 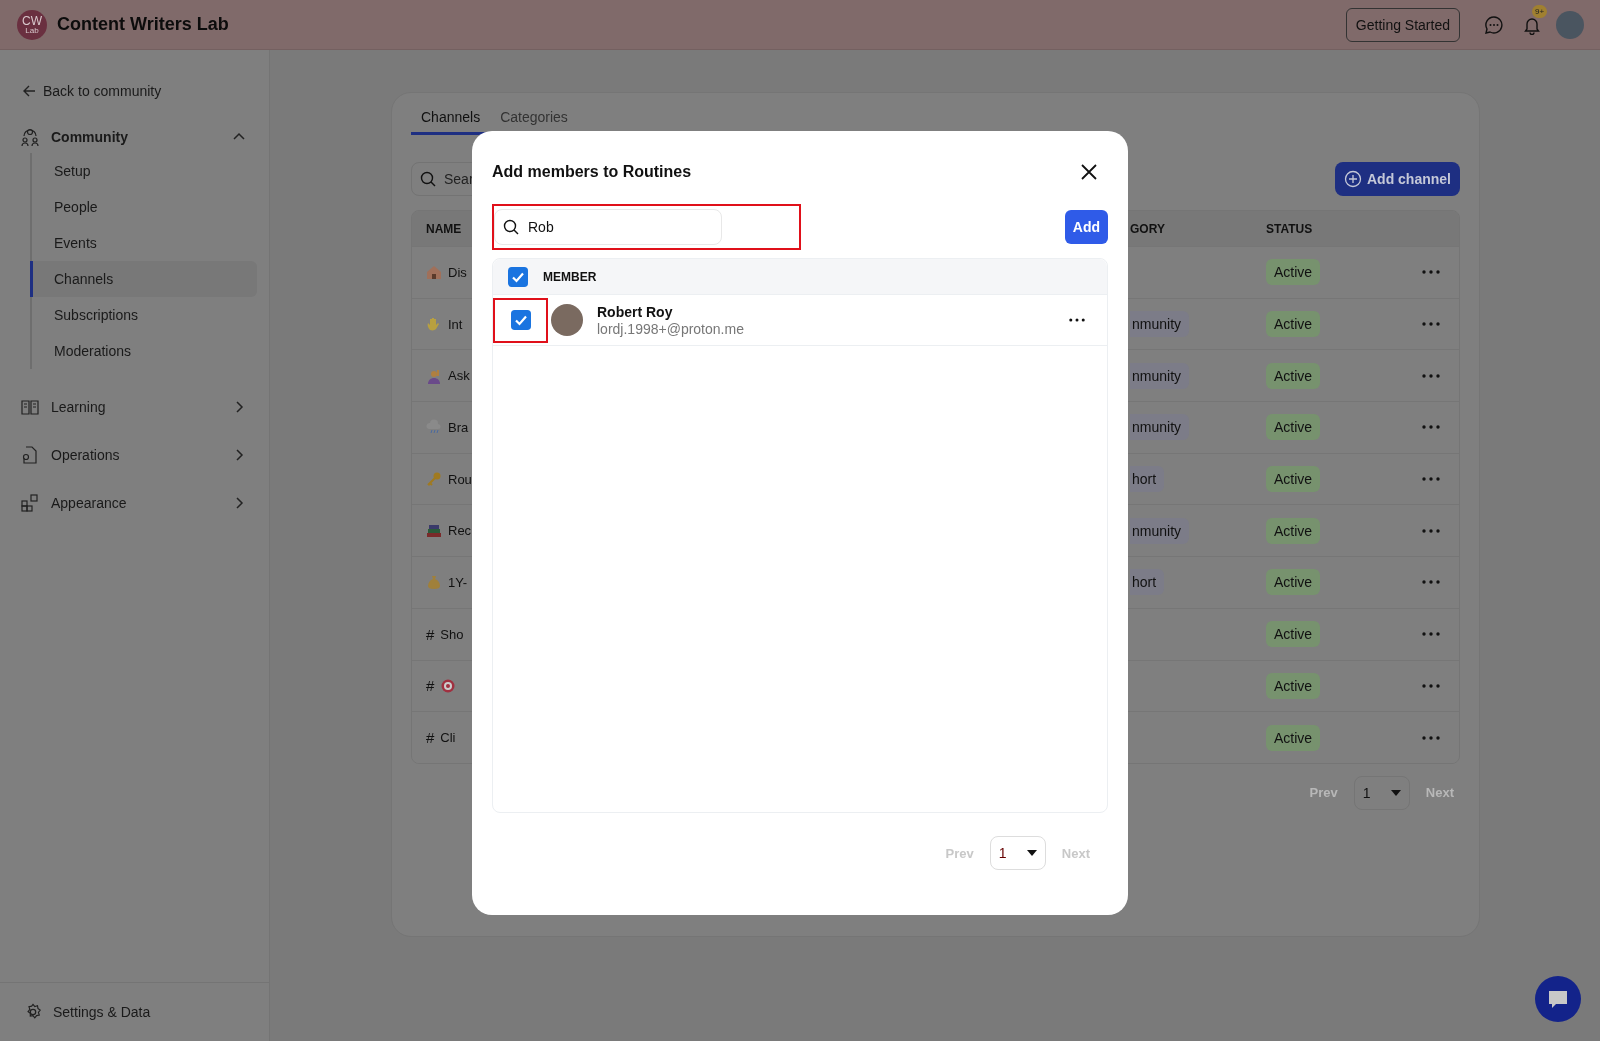 What do you see at coordinates (448, 738) in the screenshot?
I see `channel-name: Cli` at bounding box center [448, 738].